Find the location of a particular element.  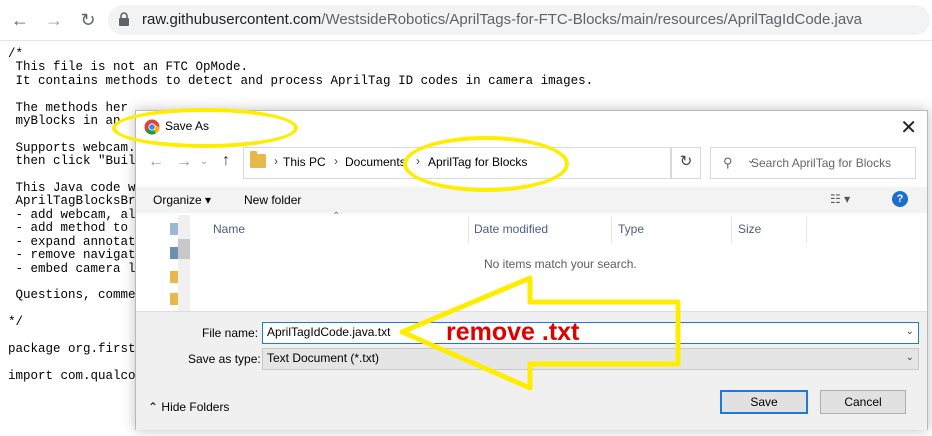

arrow-annotation is located at coordinates (540, 333).